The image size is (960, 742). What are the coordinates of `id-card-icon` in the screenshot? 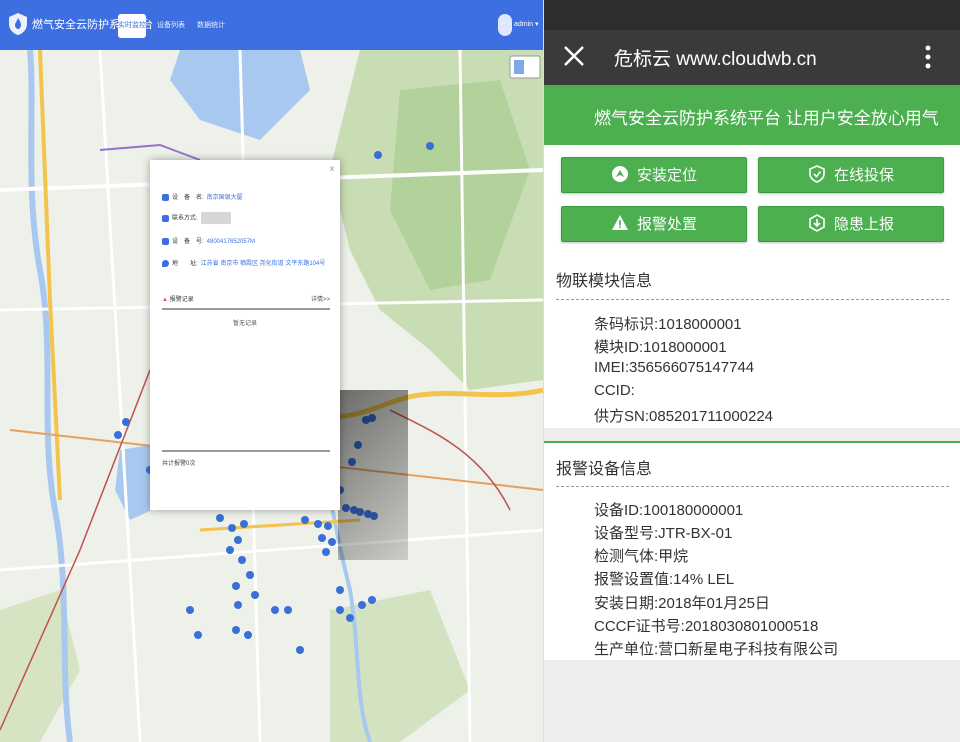 It's located at (165, 241).